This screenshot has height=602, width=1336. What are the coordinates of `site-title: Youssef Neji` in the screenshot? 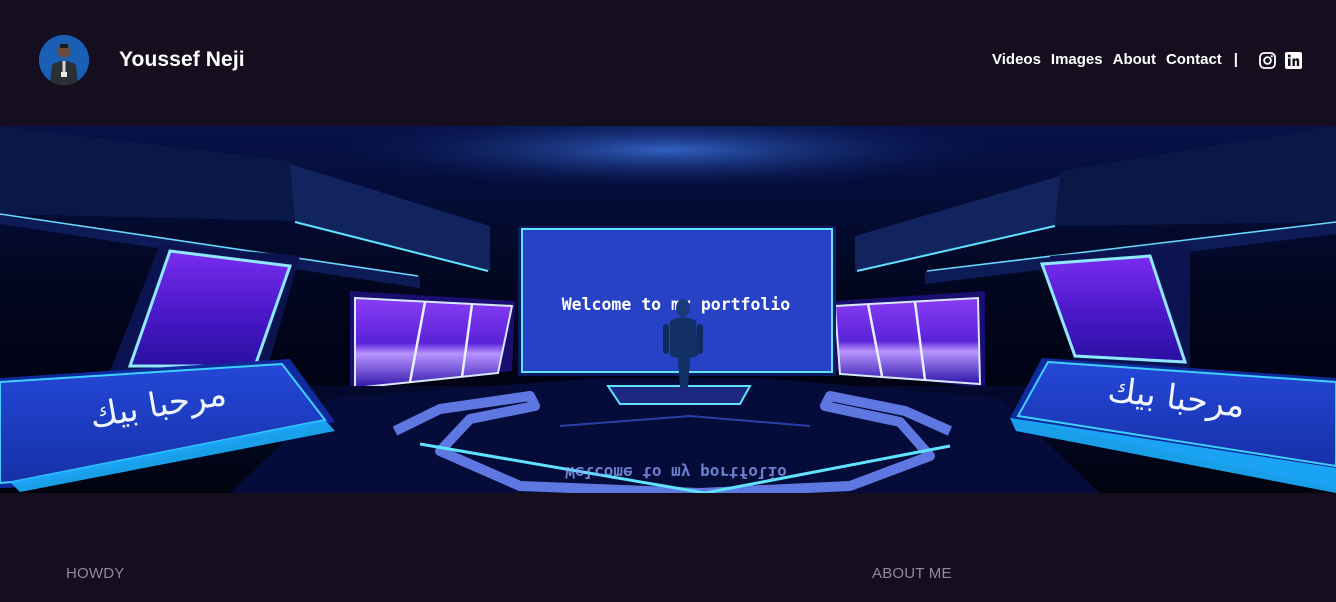 It's located at (182, 60).